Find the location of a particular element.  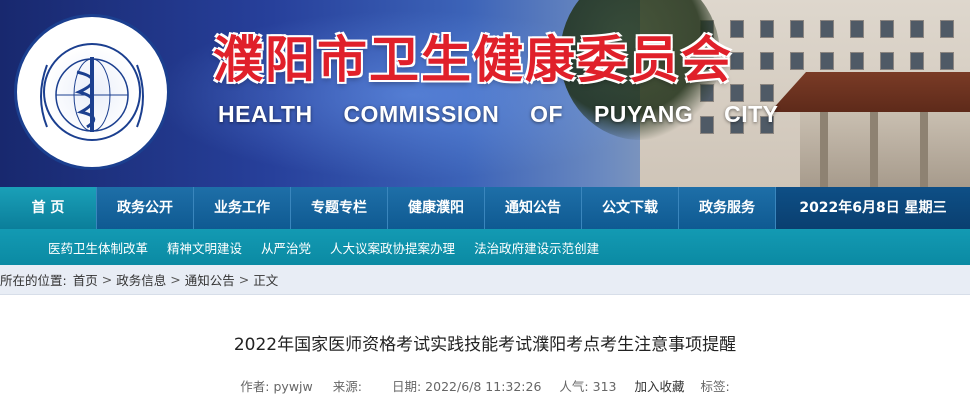

subnav-item-rule-of-law: 法治政府建设示范创建 is located at coordinates (536, 247).